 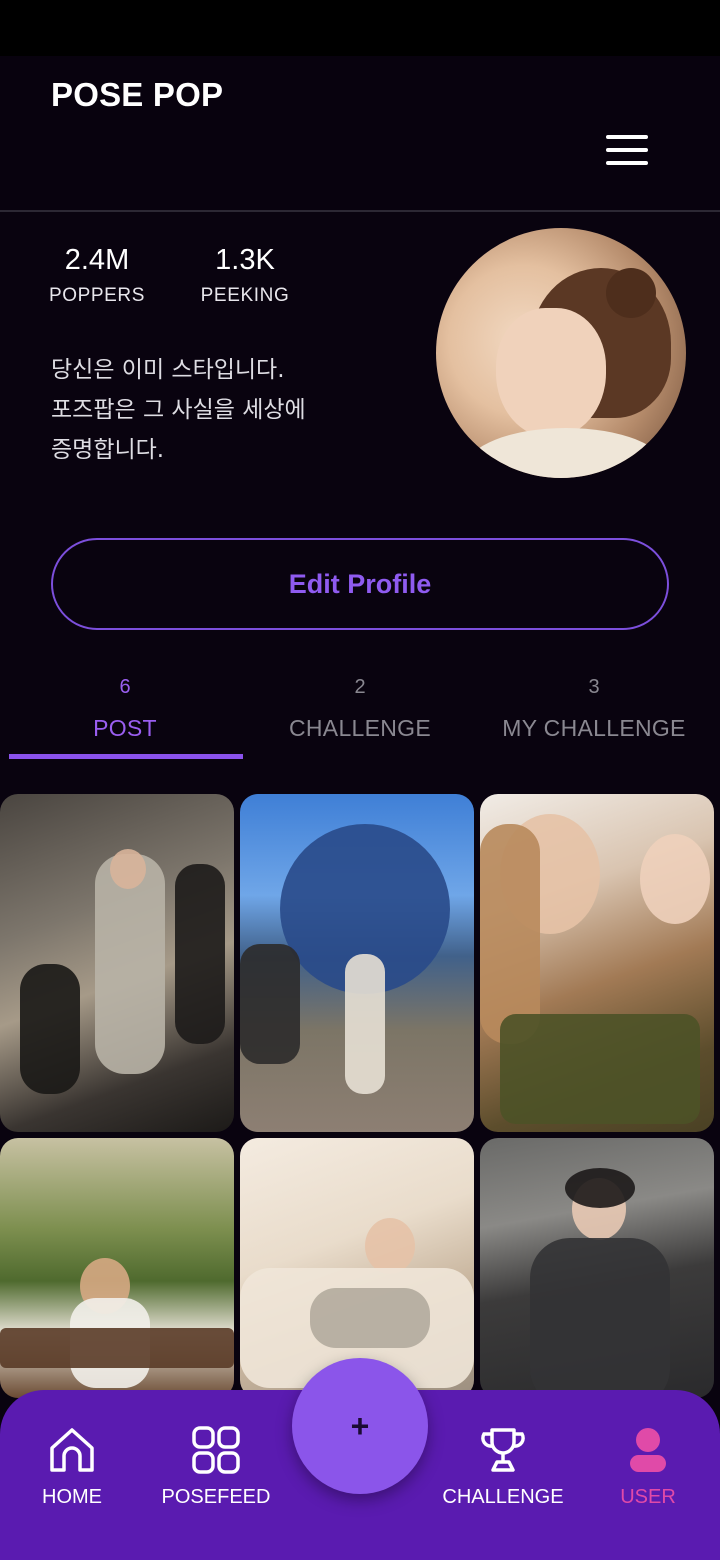 I want to click on post-thumbnail-universal, so click(x=357, y=963).